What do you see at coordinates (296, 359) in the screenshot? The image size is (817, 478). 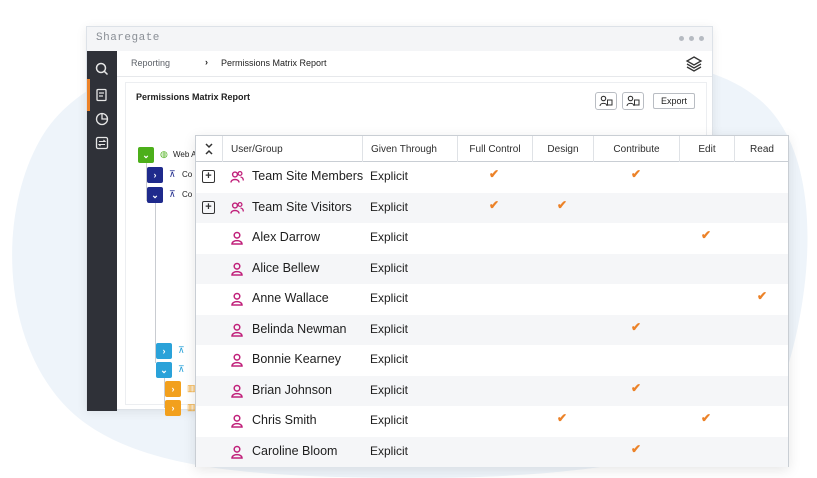 I see `row-user-name: Bonnie Kearney` at bounding box center [296, 359].